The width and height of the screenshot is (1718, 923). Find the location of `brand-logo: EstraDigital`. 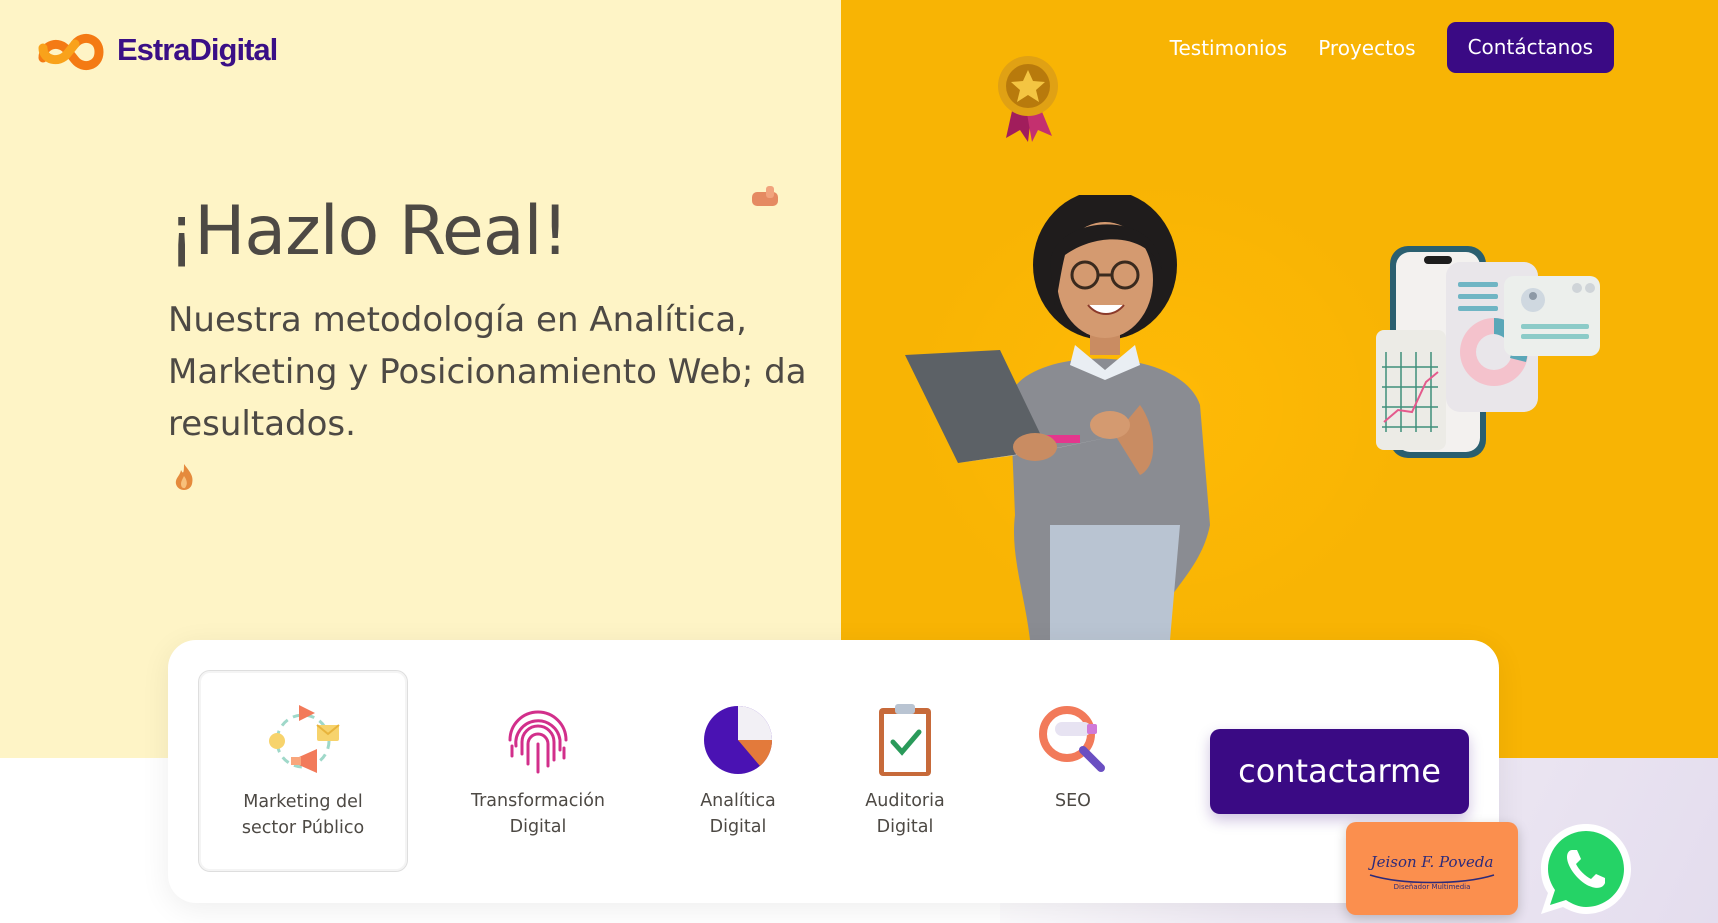

brand-logo: EstraDigital is located at coordinates (155, 50).